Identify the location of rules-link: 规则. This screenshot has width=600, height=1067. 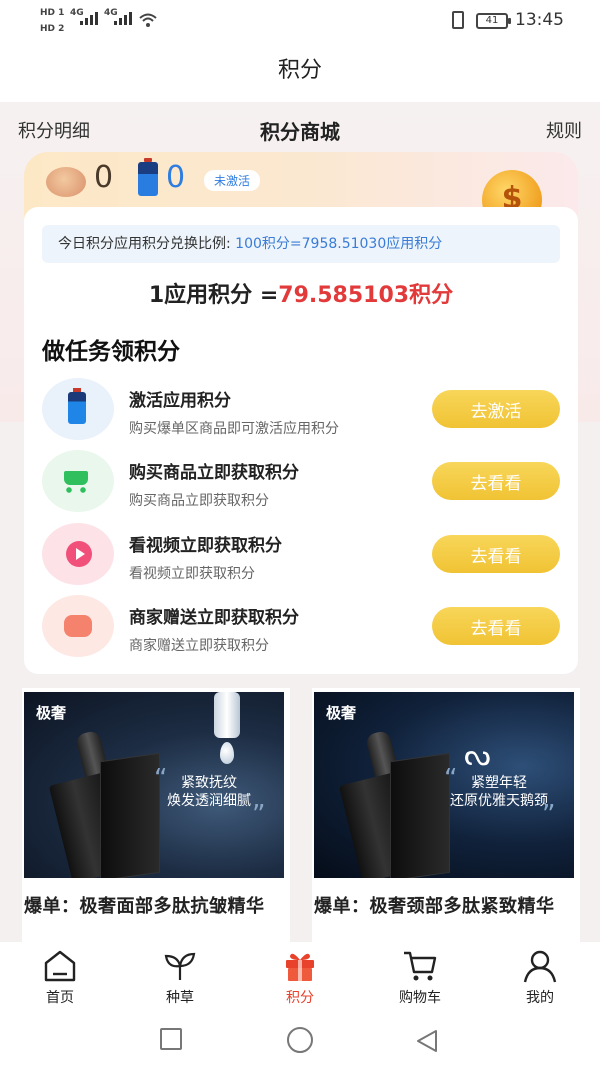
(564, 130).